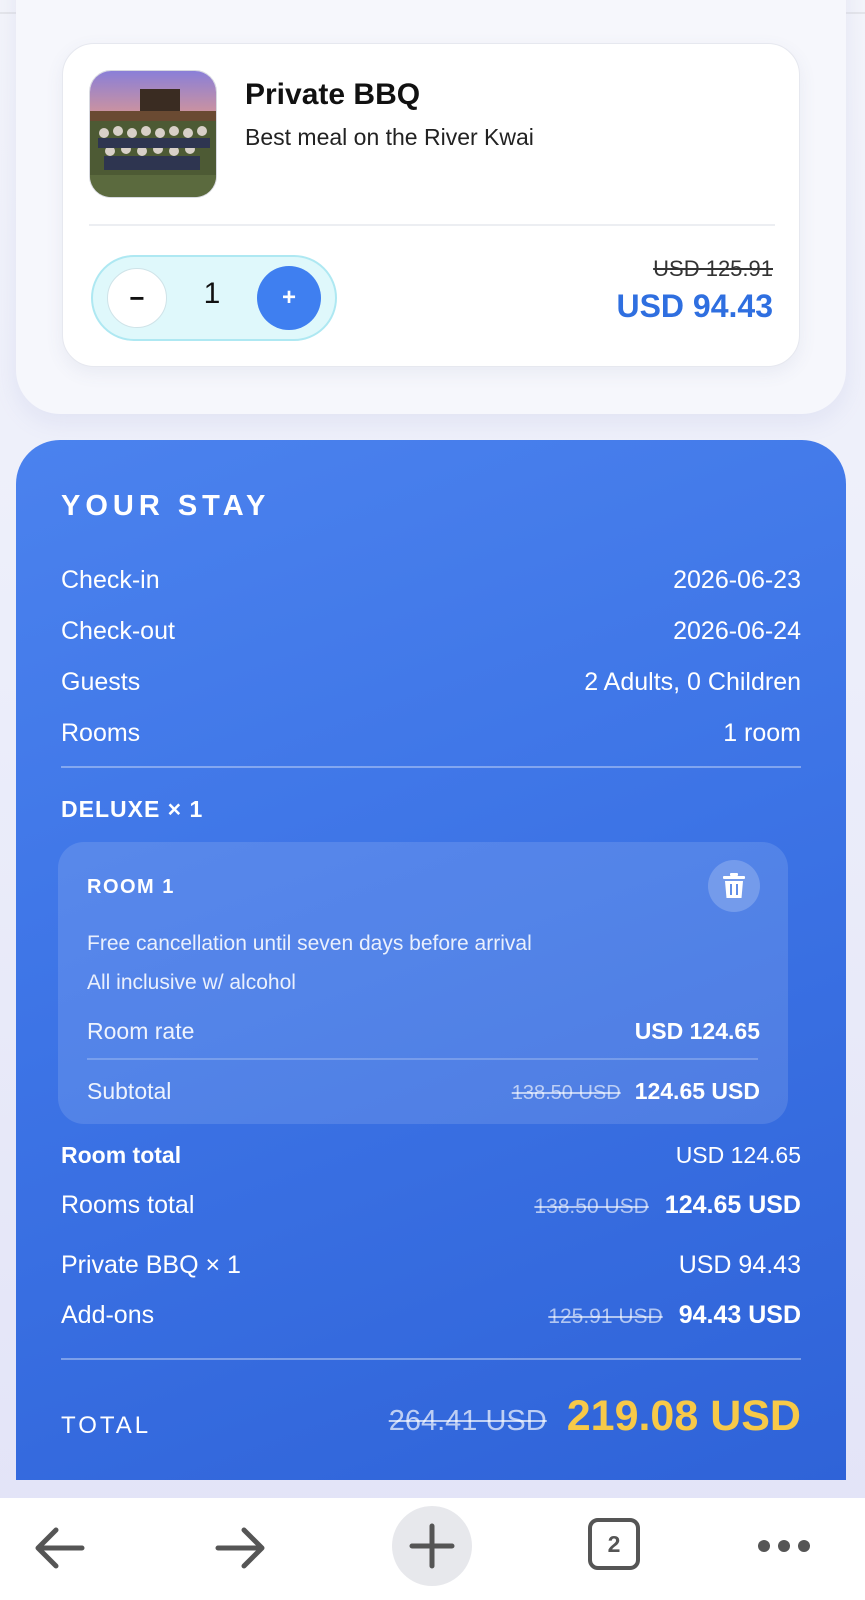  I want to click on subtotal-value: 138.50 USD 124.65 USD, so click(636, 1091).